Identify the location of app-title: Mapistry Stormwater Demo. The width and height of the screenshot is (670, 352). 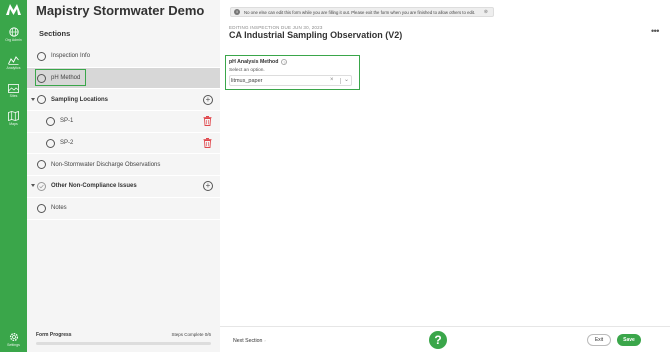
(120, 10).